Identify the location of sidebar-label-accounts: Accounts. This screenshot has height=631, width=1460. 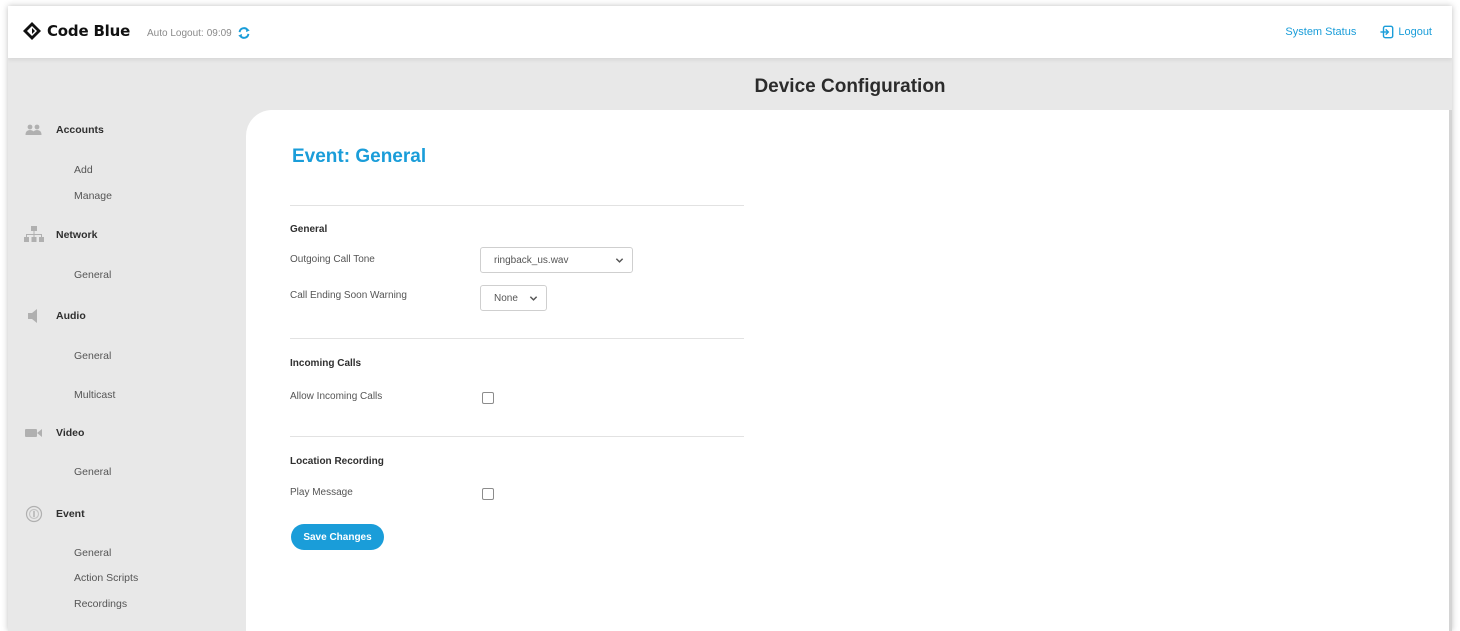
(80, 130).